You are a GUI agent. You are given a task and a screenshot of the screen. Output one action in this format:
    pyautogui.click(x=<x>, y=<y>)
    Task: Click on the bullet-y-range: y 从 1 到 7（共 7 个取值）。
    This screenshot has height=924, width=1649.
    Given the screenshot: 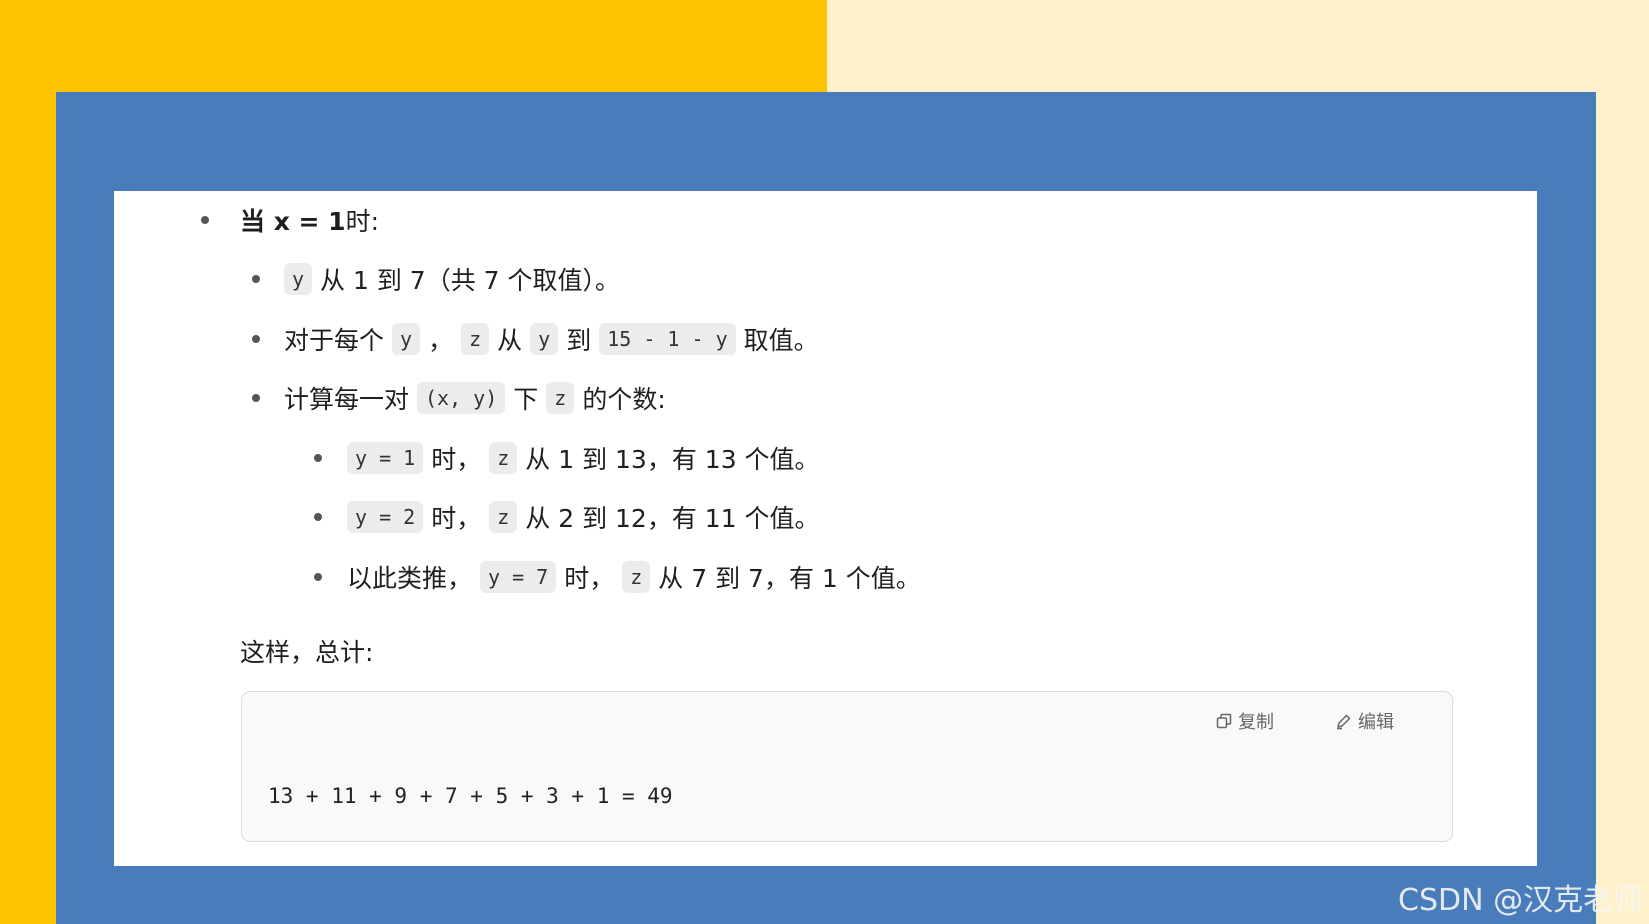 What is the action you would take?
    pyautogui.click(x=436, y=279)
    